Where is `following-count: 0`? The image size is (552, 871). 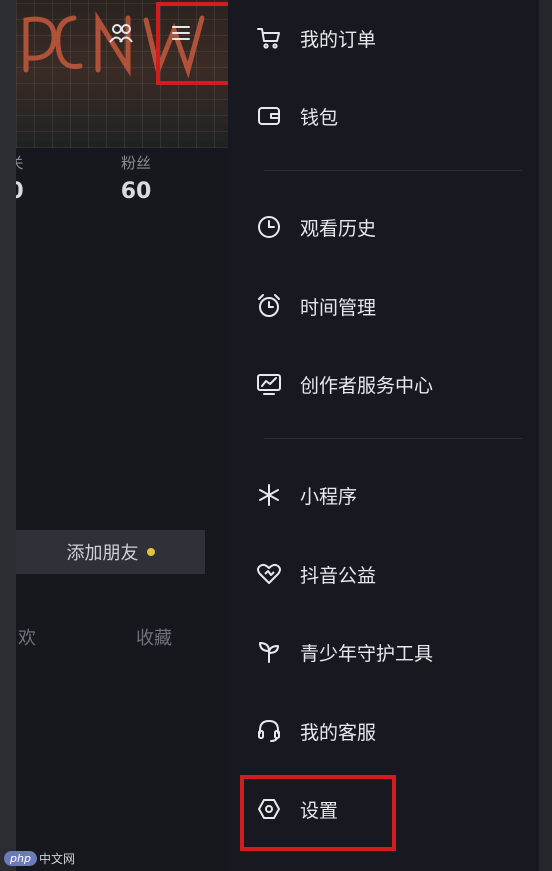
following-count: 0 is located at coordinates (26, 191).